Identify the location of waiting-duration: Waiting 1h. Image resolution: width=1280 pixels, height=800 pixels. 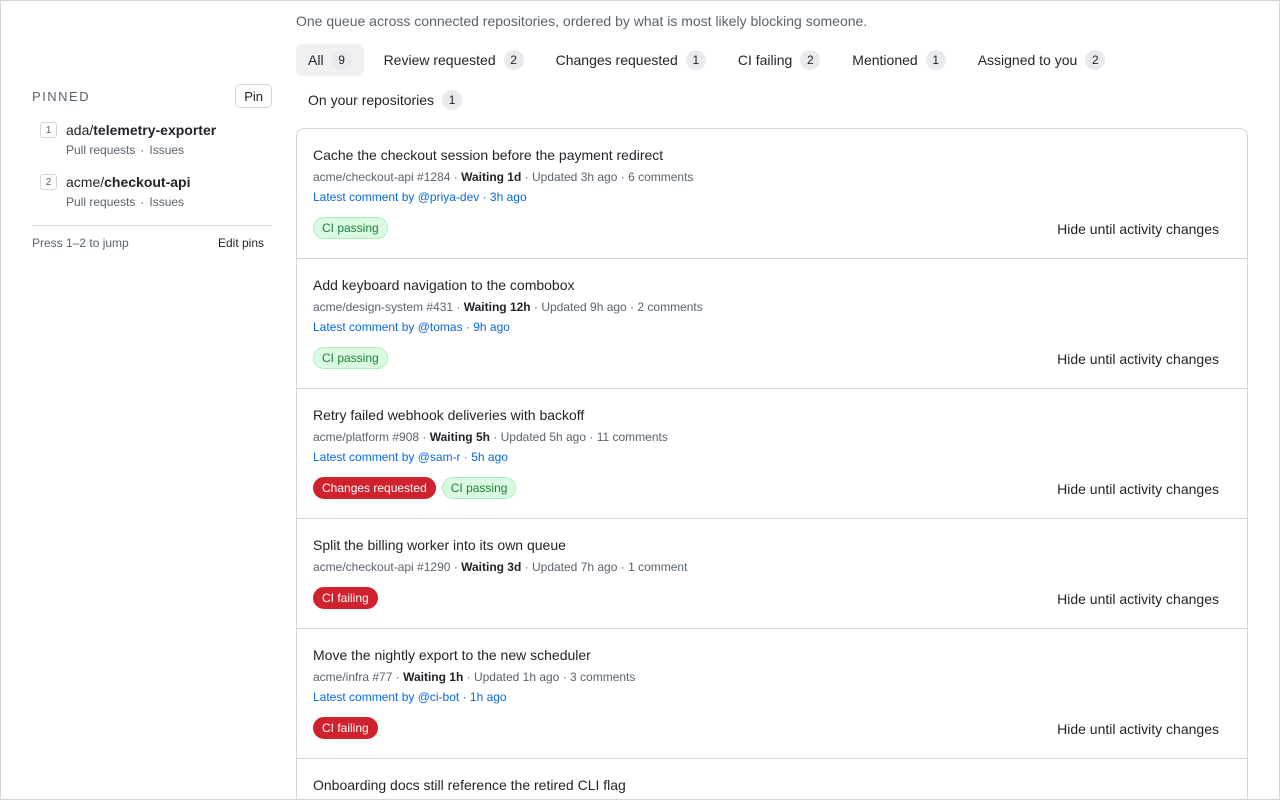
(433, 677).